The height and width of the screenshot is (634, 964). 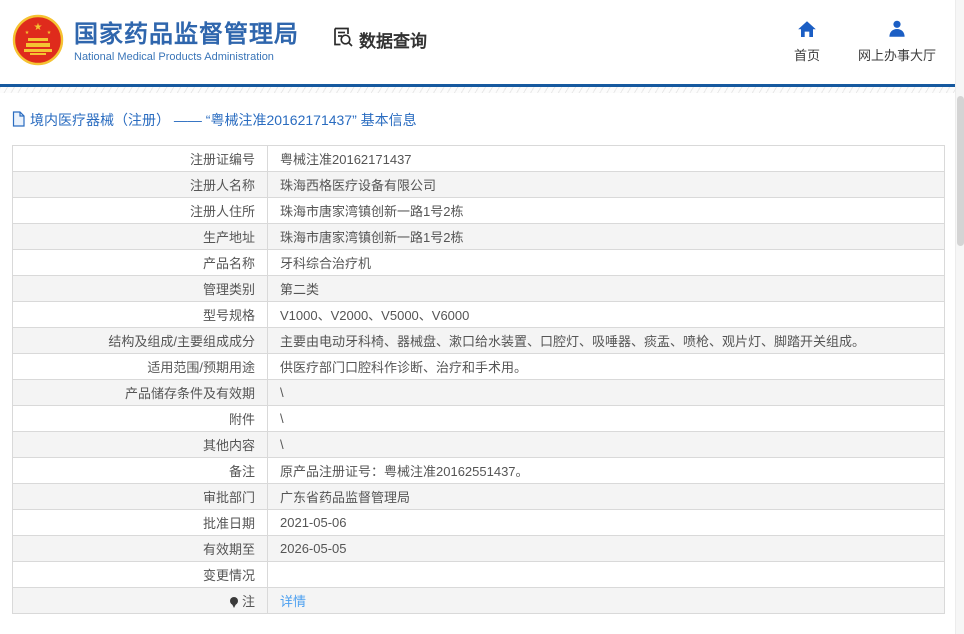 I want to click on table-row: 产品储存条件及有效期 \, so click(x=478, y=392).